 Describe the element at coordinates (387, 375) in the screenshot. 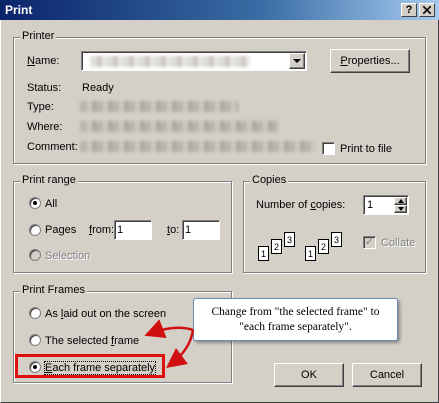

I see `cancel-button: Cancel` at that location.